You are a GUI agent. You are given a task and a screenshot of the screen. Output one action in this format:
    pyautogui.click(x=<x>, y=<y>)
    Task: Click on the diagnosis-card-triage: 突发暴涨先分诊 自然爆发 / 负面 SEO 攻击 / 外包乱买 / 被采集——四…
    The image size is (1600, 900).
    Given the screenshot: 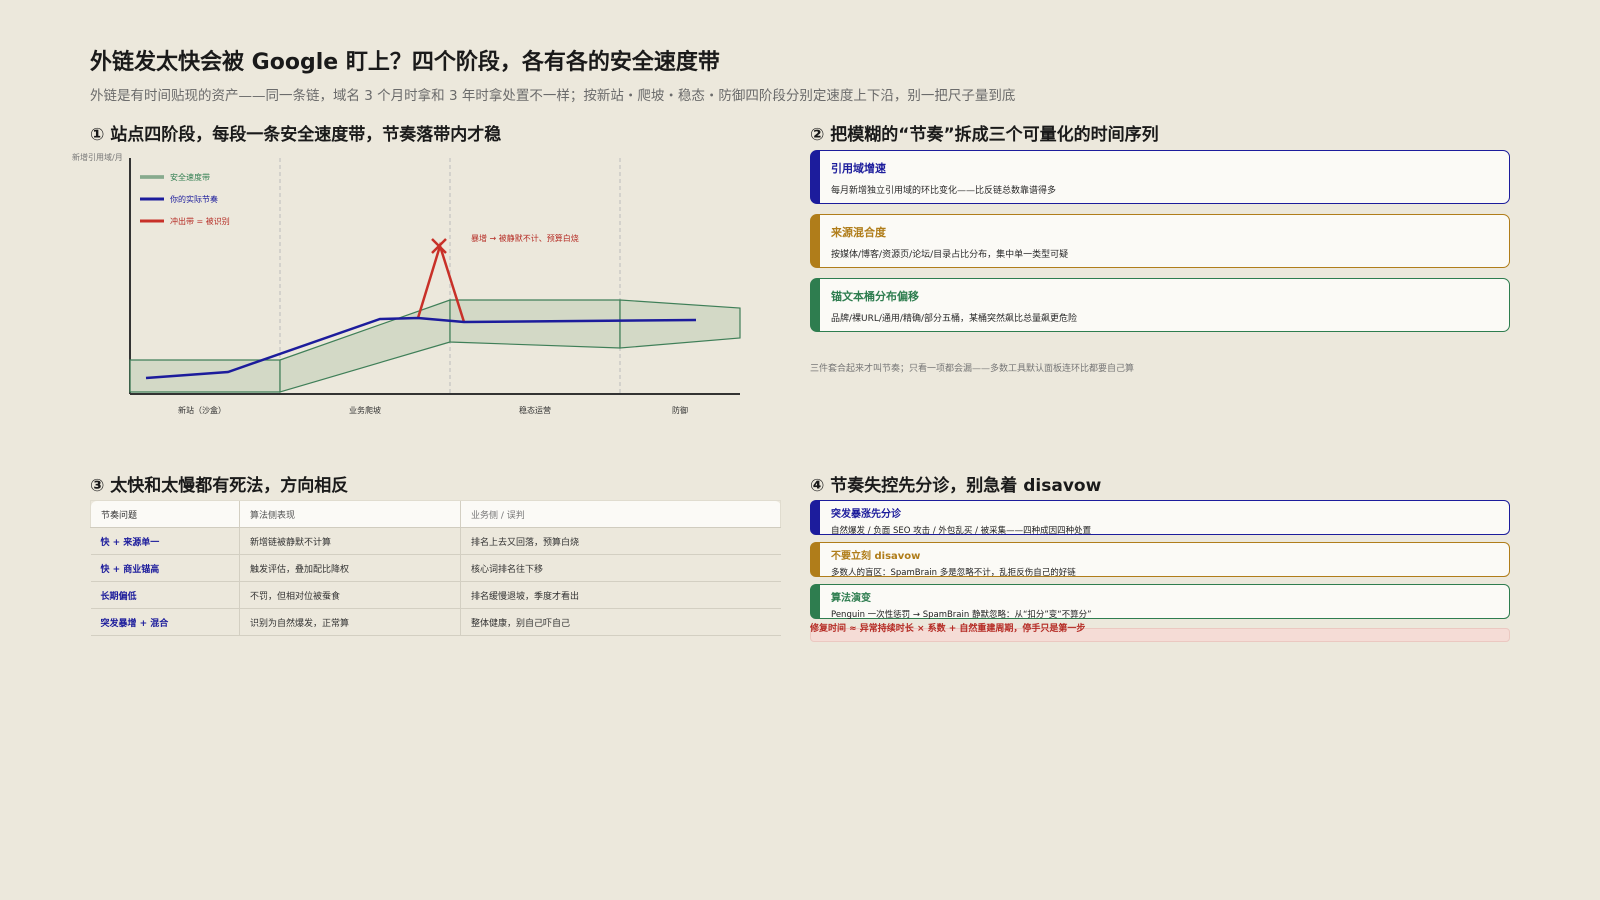 What is the action you would take?
    pyautogui.click(x=1160, y=518)
    